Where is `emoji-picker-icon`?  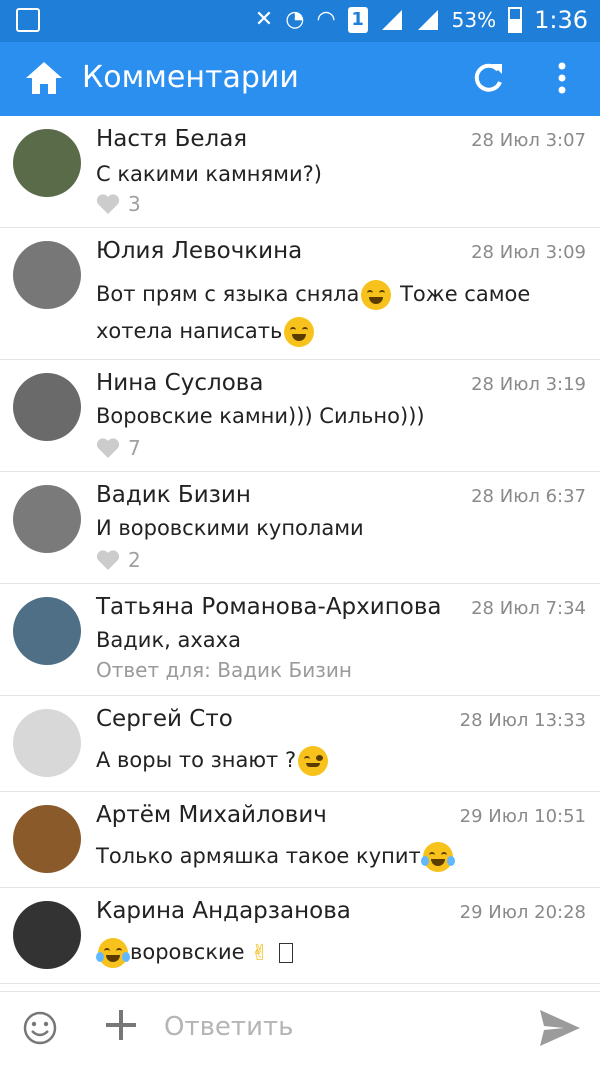 emoji-picker-icon is located at coordinates (40, 1028).